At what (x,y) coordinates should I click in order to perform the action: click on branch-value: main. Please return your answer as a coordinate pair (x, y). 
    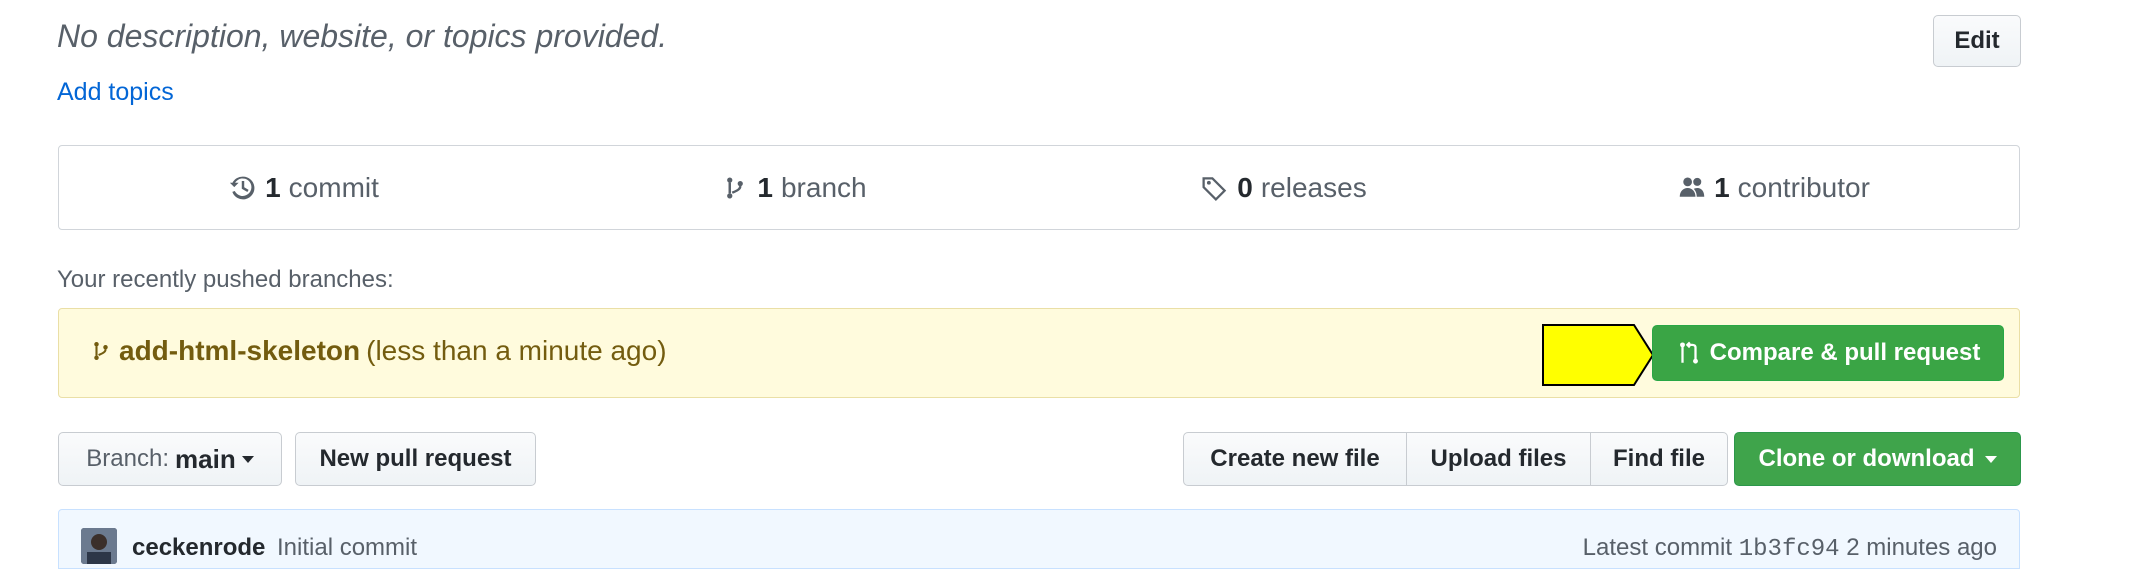
    Looking at the image, I should click on (205, 458).